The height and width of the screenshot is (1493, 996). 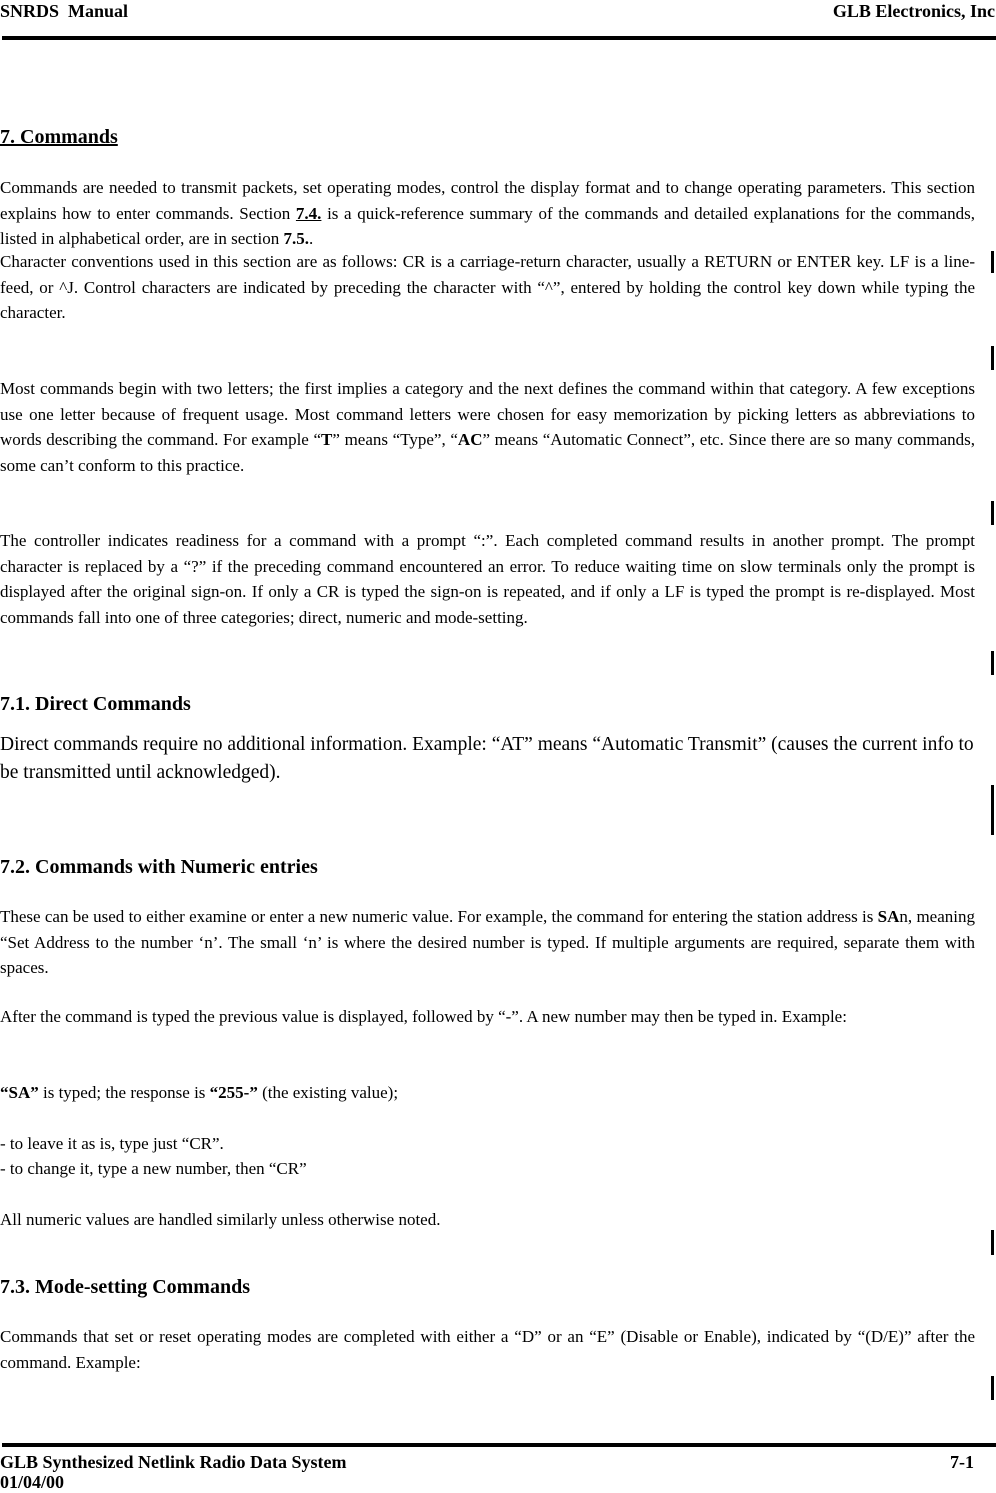 I want to click on page-number: 7-1, so click(x=962, y=1462).